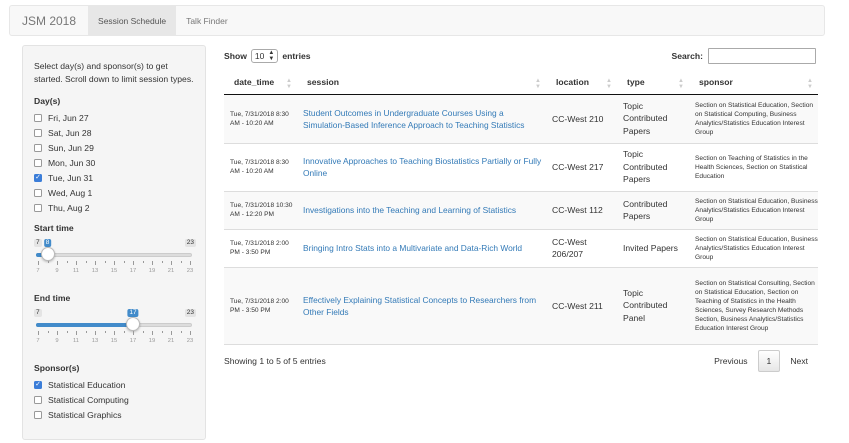 The height and width of the screenshot is (443, 849). Describe the element at coordinates (84, 325) in the screenshot. I see `slider-fill` at that location.